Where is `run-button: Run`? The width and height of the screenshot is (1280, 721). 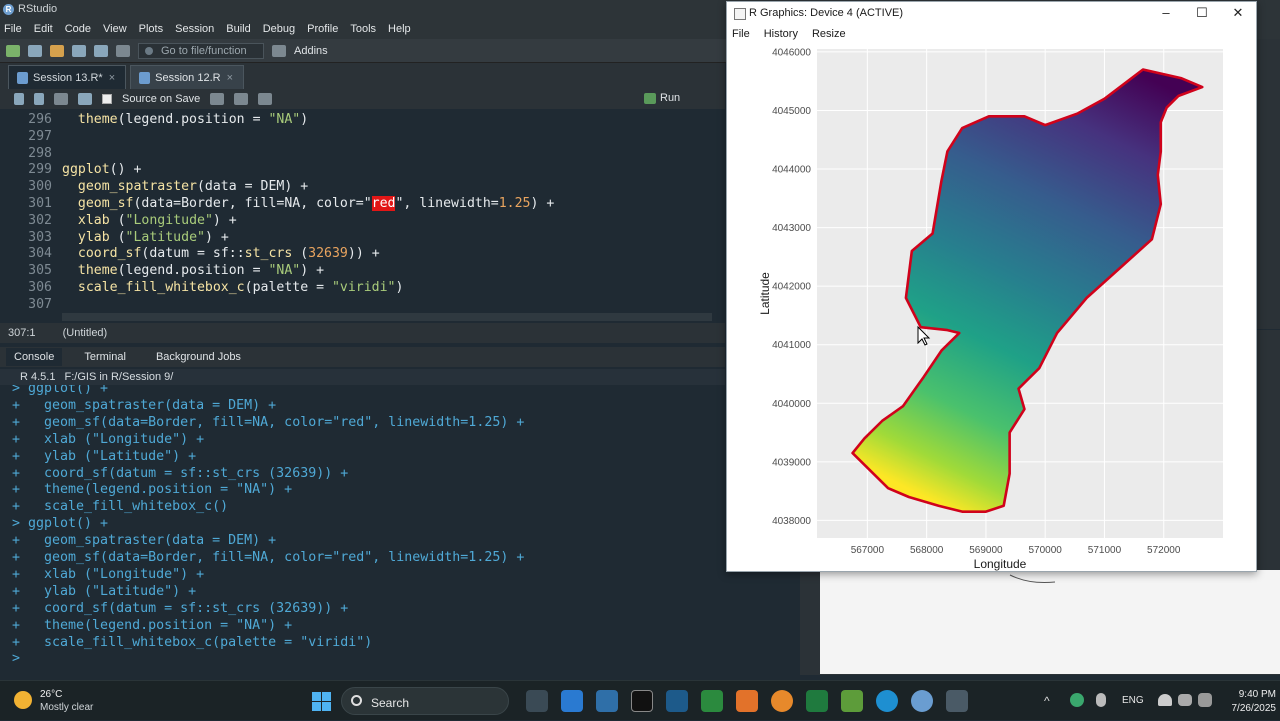
run-button: Run is located at coordinates (661, 98).